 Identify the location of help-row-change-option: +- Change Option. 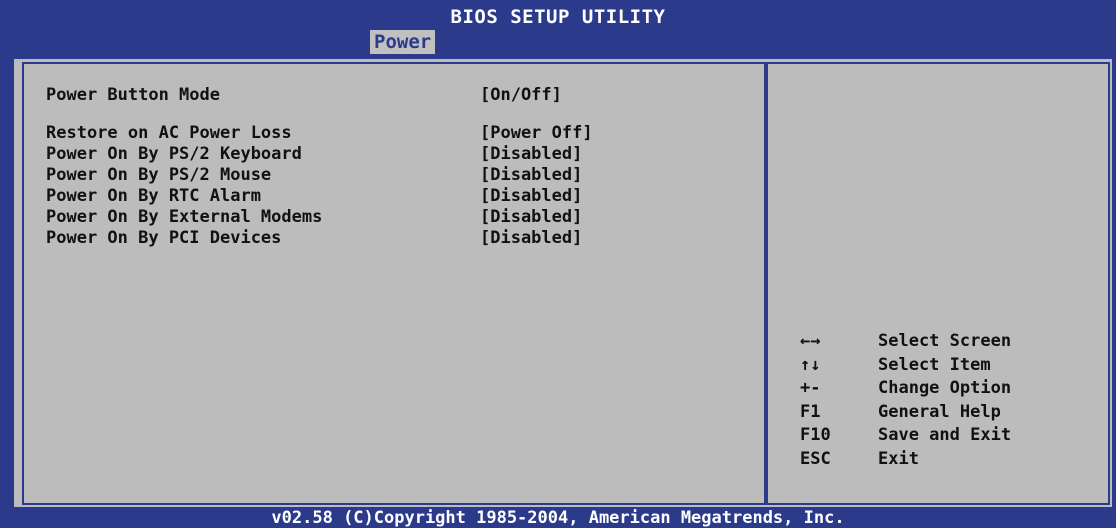
(945, 389).